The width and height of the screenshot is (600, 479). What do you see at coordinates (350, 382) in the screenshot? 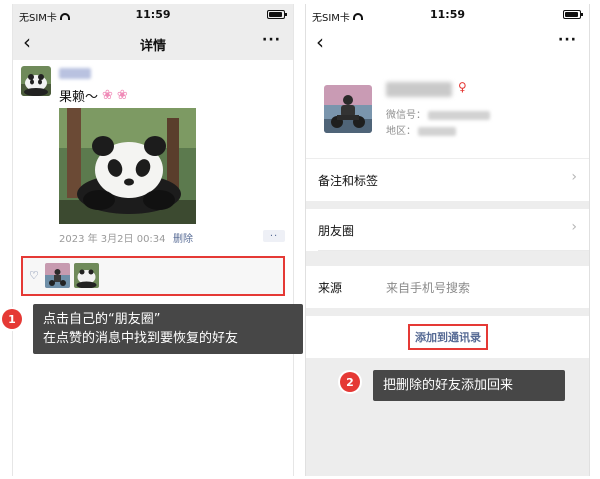
I see `step-2-badge: 2` at bounding box center [350, 382].